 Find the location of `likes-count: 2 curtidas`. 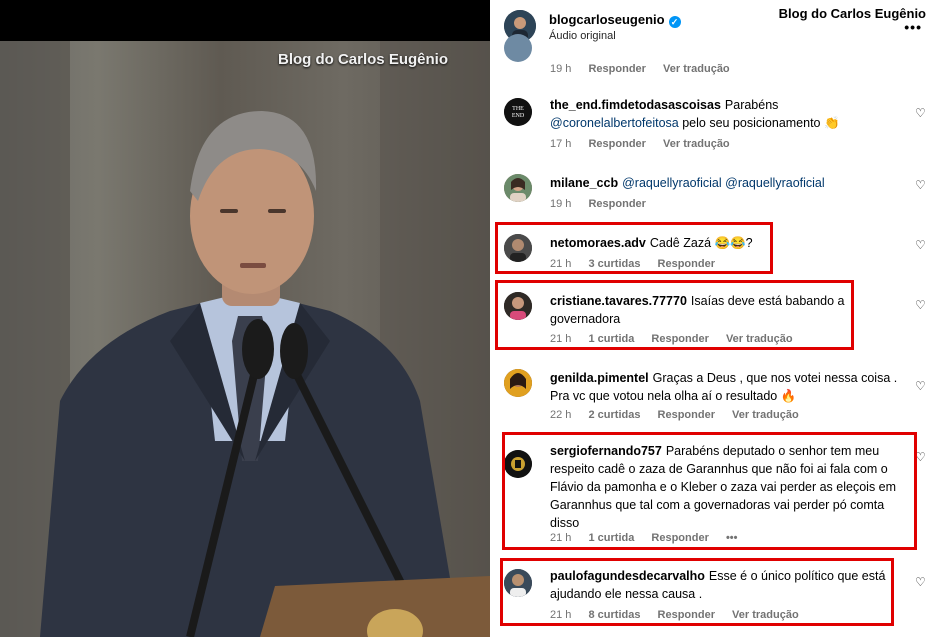

likes-count: 2 curtidas is located at coordinates (614, 415).